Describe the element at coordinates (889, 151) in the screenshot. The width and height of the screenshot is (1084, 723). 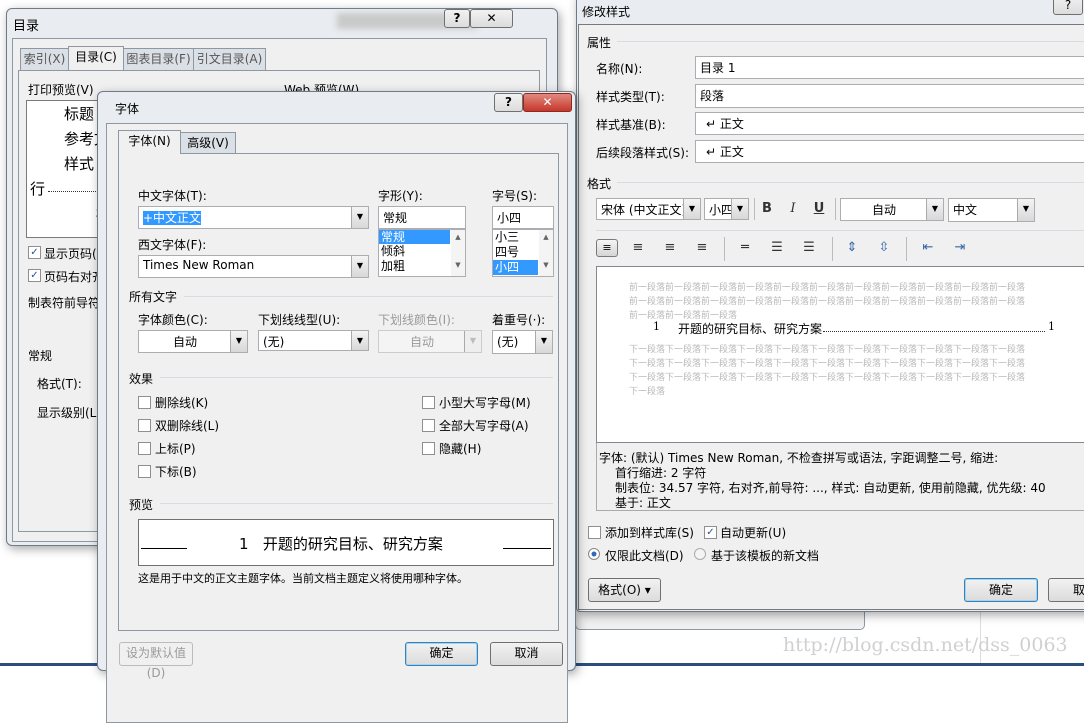
I see `following-style-select: ↵ 正文` at that location.